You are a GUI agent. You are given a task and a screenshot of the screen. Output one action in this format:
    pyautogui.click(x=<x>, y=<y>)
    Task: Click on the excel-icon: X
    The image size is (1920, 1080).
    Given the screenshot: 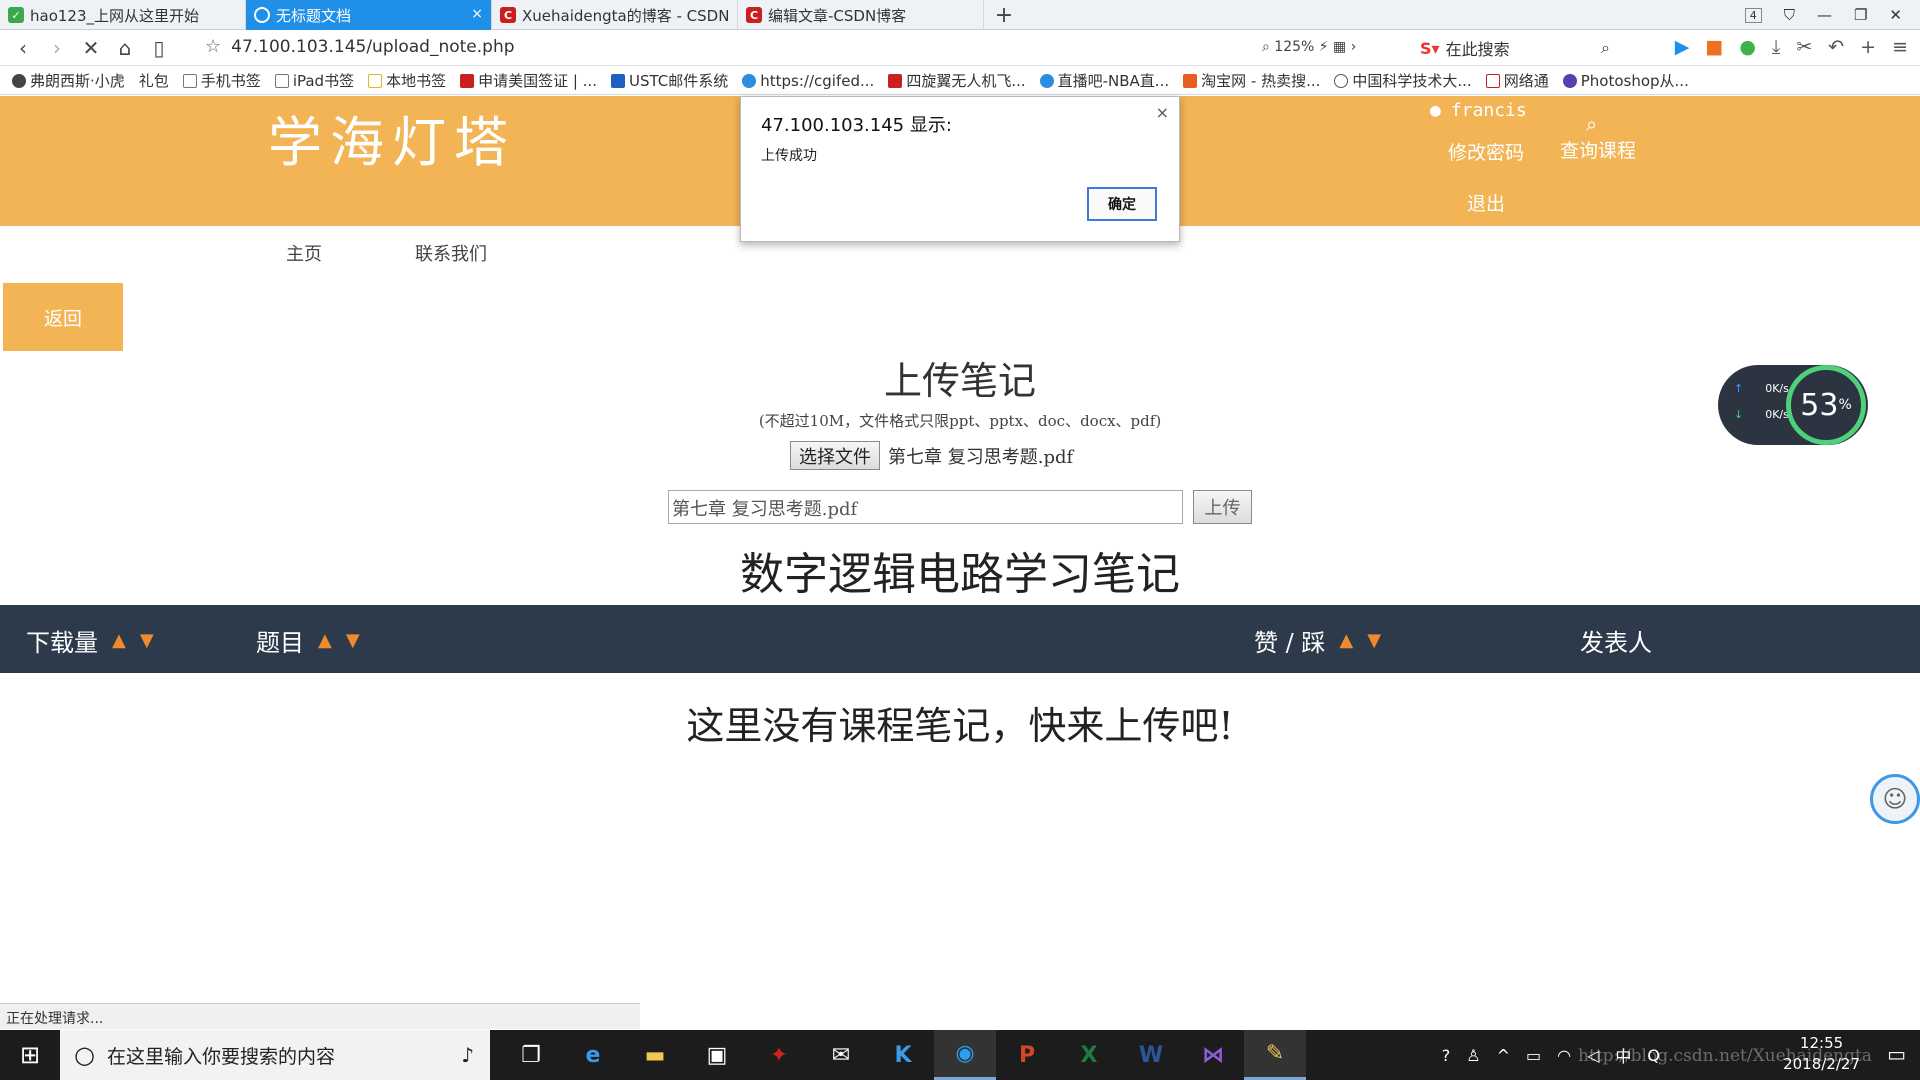 What is the action you would take?
    pyautogui.click(x=1089, y=1055)
    